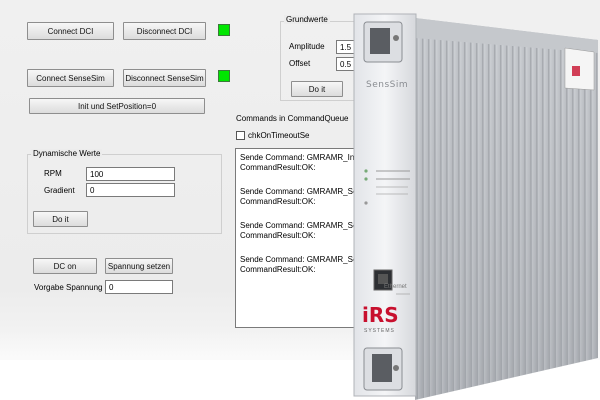 Image resolution: width=600 pixels, height=400 pixels. What do you see at coordinates (224, 30) in the screenshot?
I see `dci-status-led` at bounding box center [224, 30].